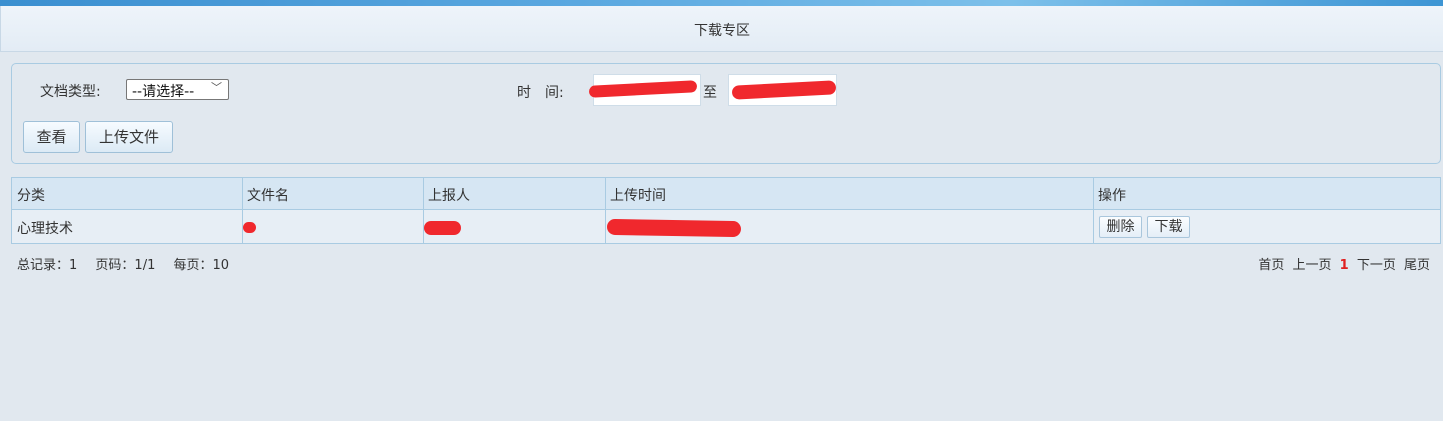  Describe the element at coordinates (1311, 265) in the screenshot. I see `prev-page-link: 上一页` at that location.